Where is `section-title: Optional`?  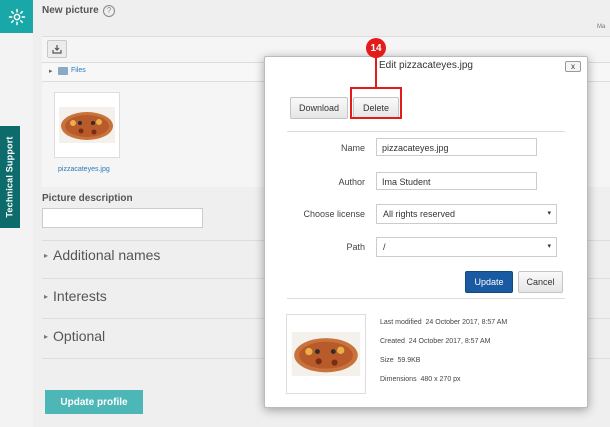 section-title: Optional is located at coordinates (79, 336).